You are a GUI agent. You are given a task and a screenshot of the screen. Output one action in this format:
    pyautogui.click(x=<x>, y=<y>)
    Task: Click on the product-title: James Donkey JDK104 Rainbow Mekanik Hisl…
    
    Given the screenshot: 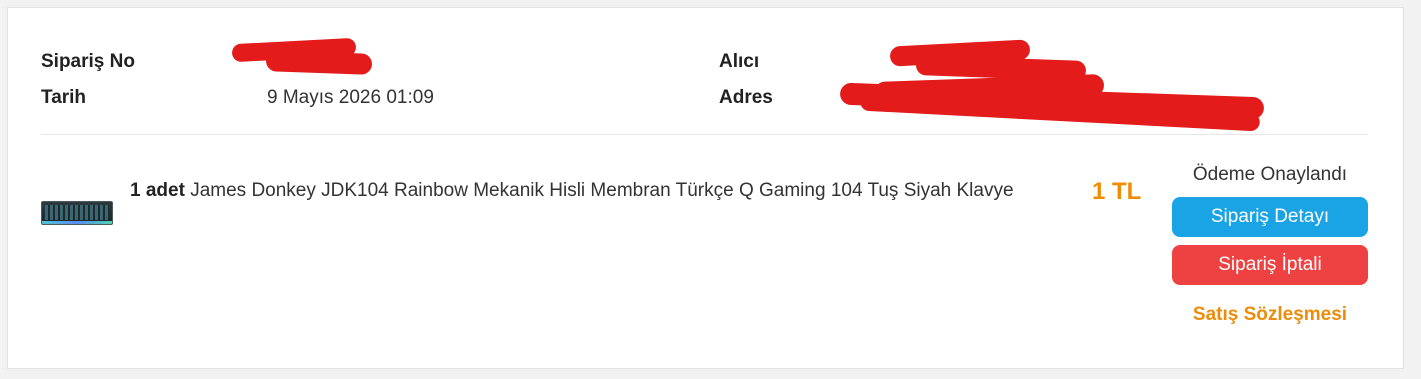 What is the action you would take?
    pyautogui.click(x=601, y=190)
    